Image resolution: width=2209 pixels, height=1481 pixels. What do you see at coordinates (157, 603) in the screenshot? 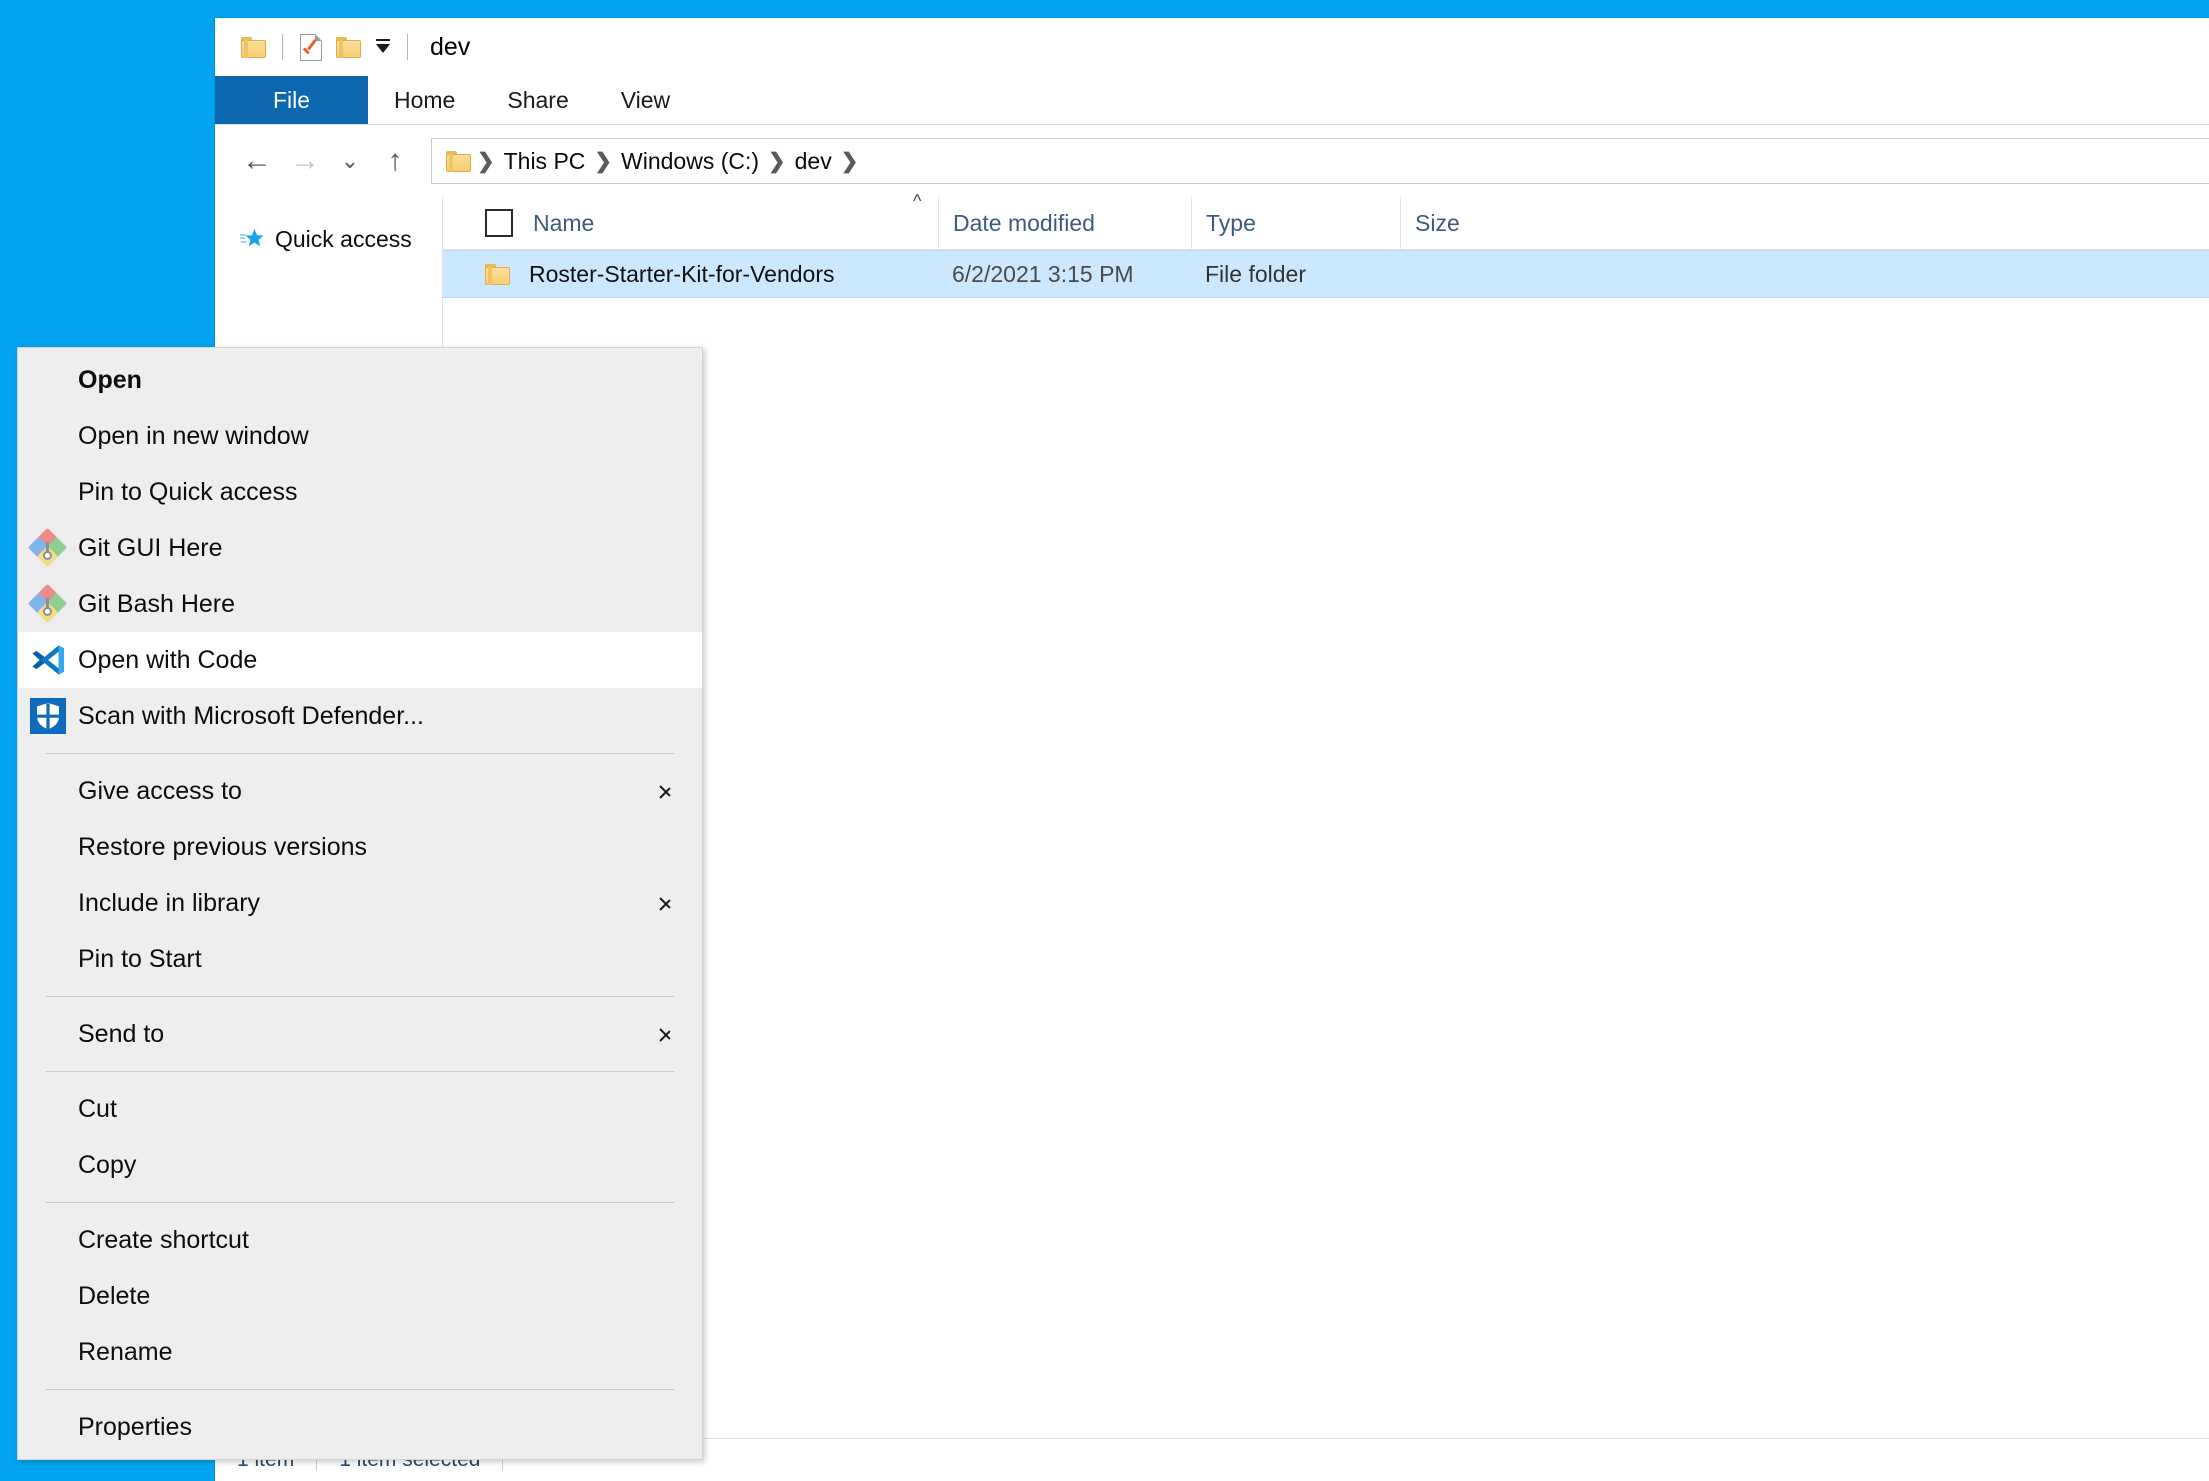
I see `menu-item-label: Git Bash Here` at bounding box center [157, 603].